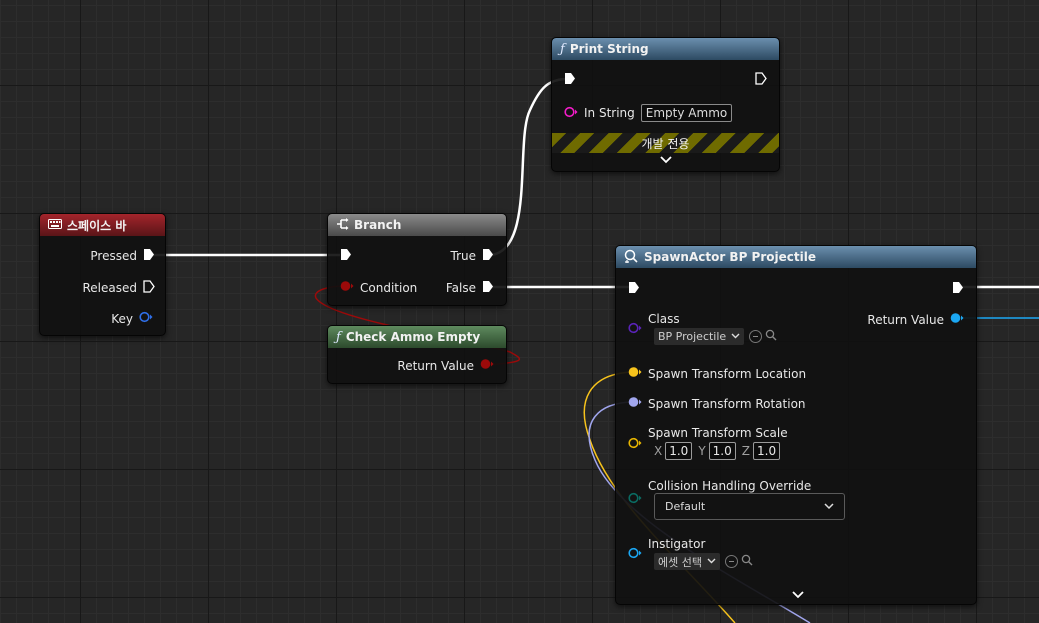  Describe the element at coordinates (347, 287) in the screenshot. I see `boolean-pin-condition` at that location.